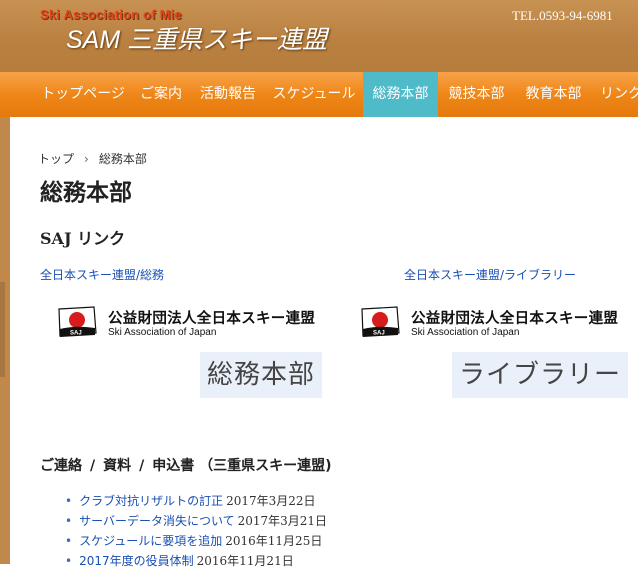  What do you see at coordinates (476, 94) in the screenshot?
I see `nav-item-competition: 競技本部` at bounding box center [476, 94].